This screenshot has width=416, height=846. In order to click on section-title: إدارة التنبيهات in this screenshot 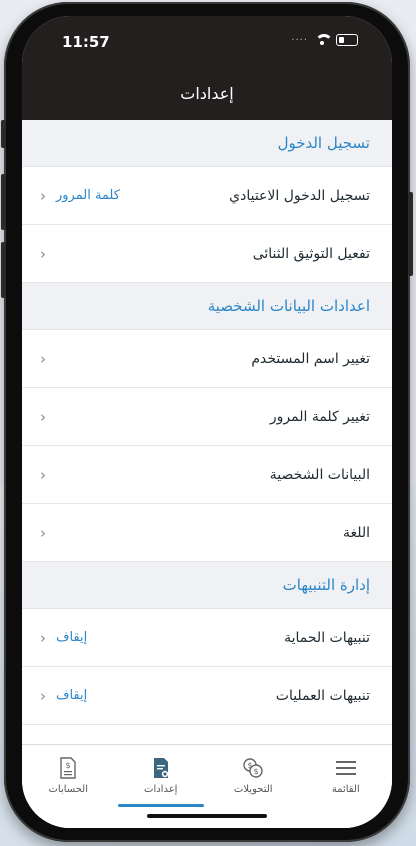, I will do `click(326, 585)`.